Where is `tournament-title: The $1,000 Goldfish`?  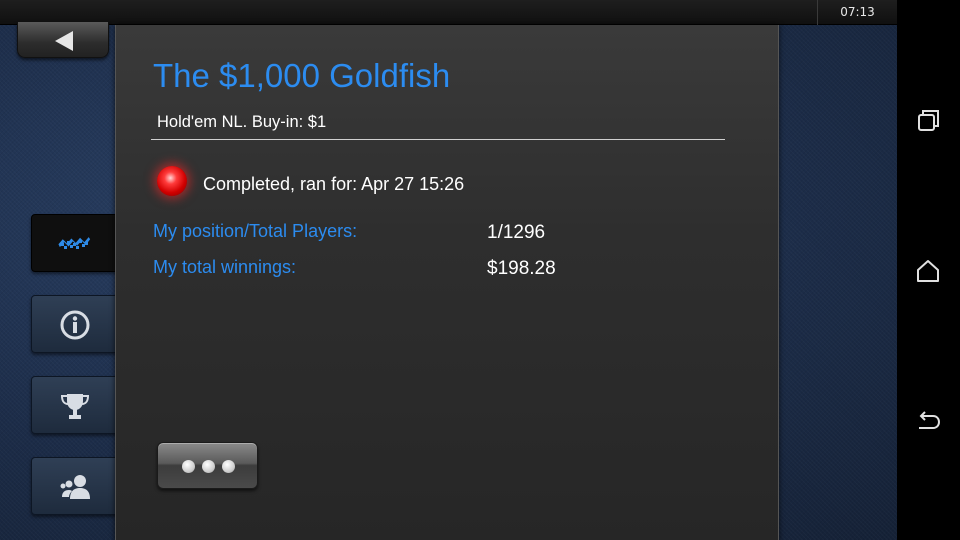
tournament-title: The $1,000 Goldfish is located at coordinates (302, 75).